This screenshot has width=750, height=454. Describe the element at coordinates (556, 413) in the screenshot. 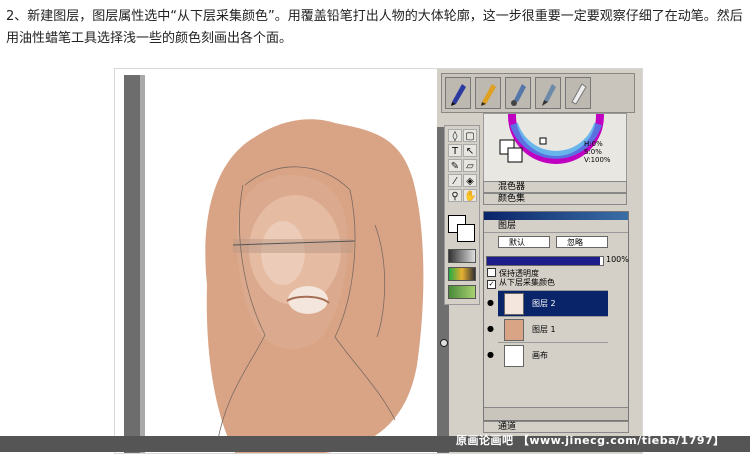

I see `layers-footer-toolbar` at that location.